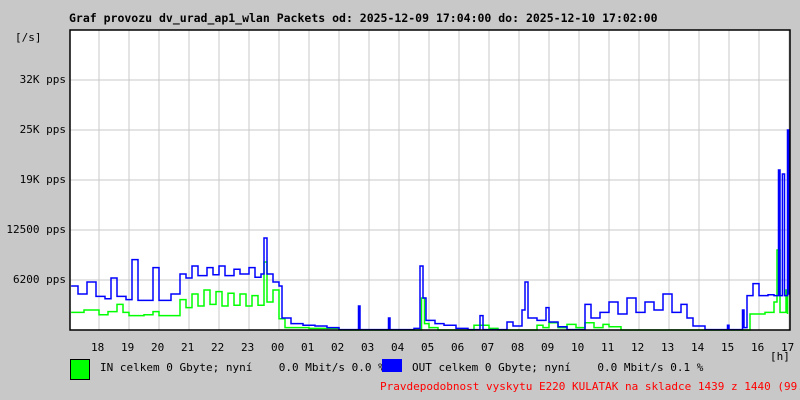 This screenshot has width=800, height=400. Describe the element at coordinates (278, 347) in the screenshot. I see `x-tick-label: 00` at that location.